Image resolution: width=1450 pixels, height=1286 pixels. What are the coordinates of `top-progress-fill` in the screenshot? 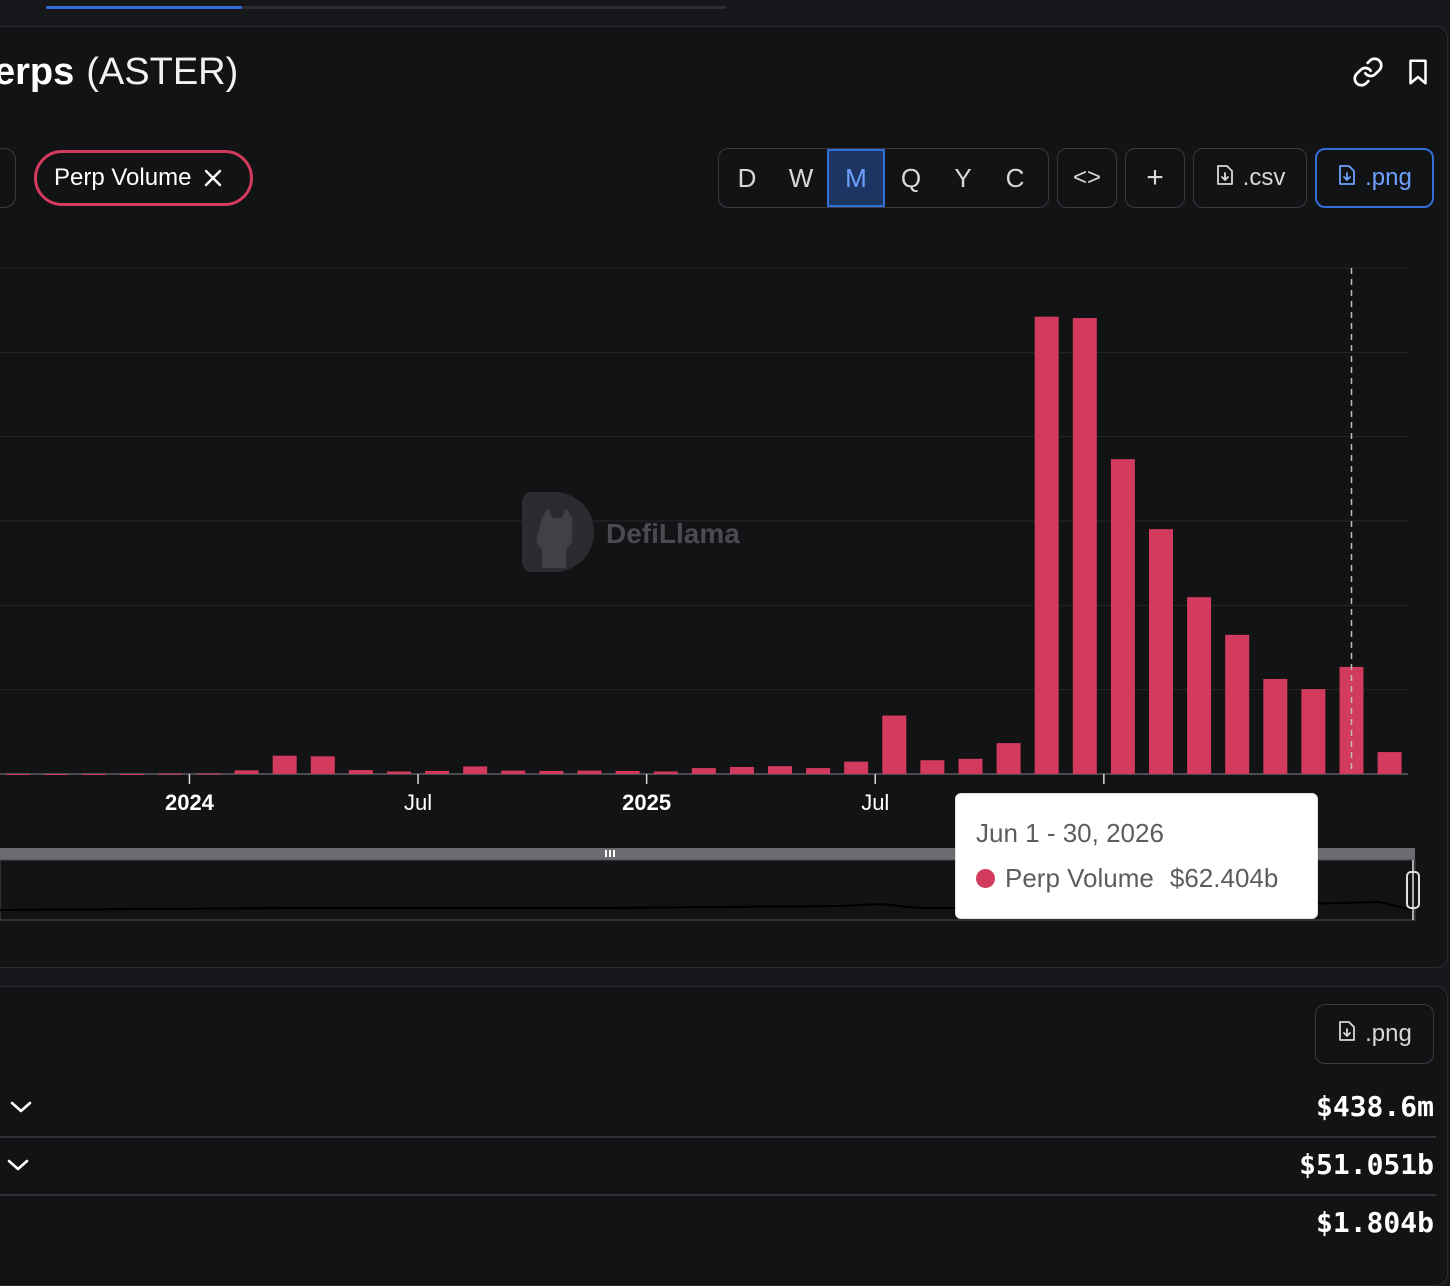 It's located at (144, 7).